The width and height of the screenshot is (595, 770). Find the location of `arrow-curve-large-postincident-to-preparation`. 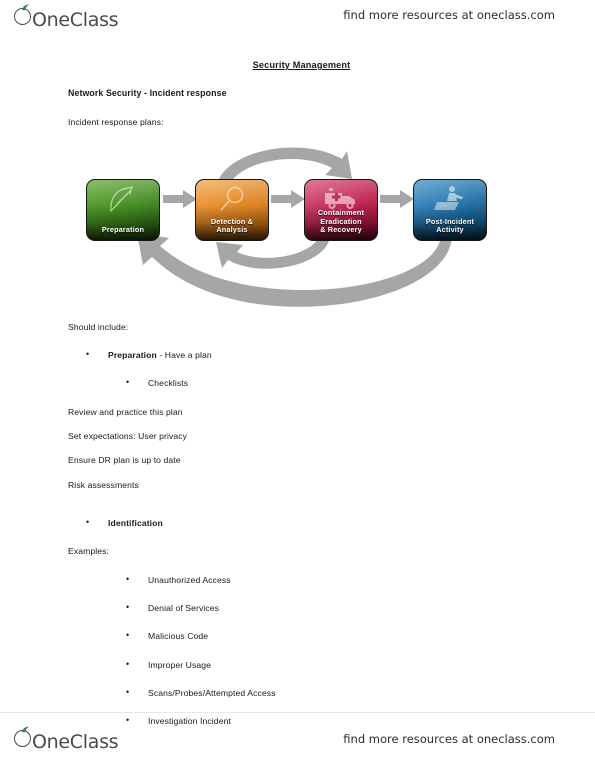

arrow-curve-large-postincident-to-preparation is located at coordinates (294, 269).